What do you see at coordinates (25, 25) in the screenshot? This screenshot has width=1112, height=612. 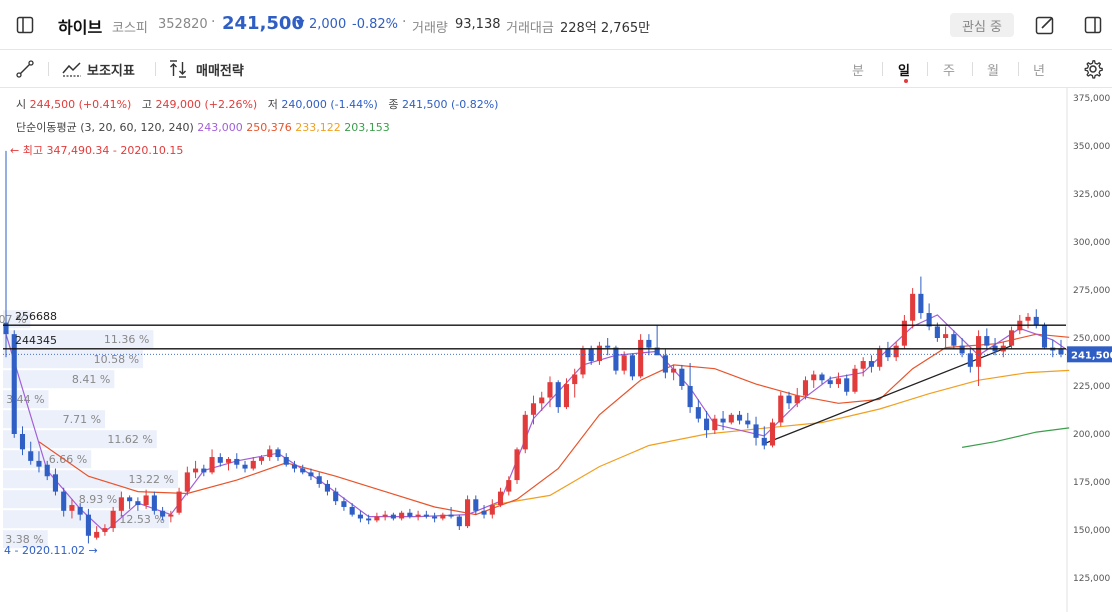 I see `sidebar-toggle-icon` at bounding box center [25, 25].